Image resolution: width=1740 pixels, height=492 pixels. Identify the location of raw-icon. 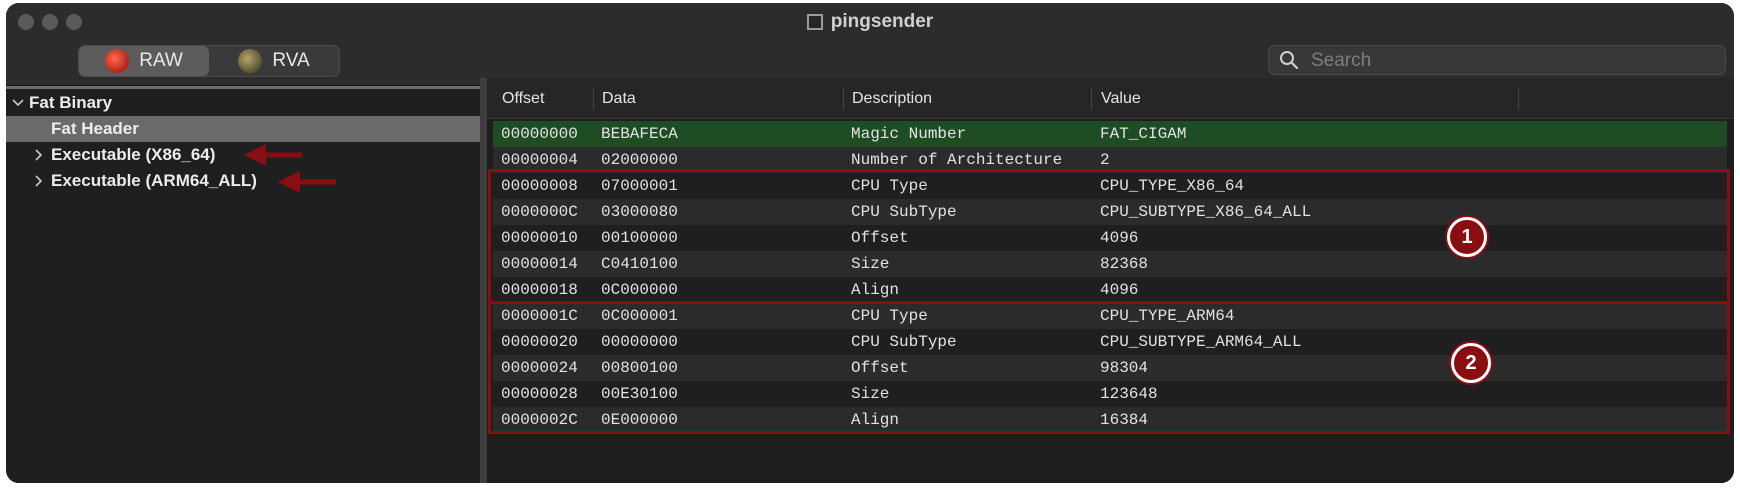
(117, 61).